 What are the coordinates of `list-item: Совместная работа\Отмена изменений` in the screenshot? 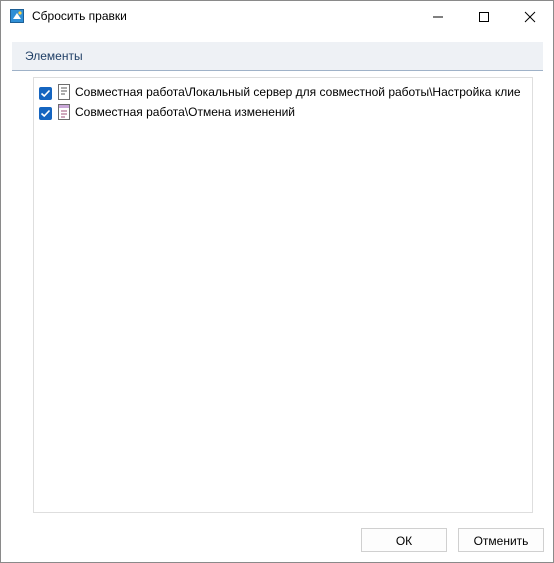 It's located at (283, 112).